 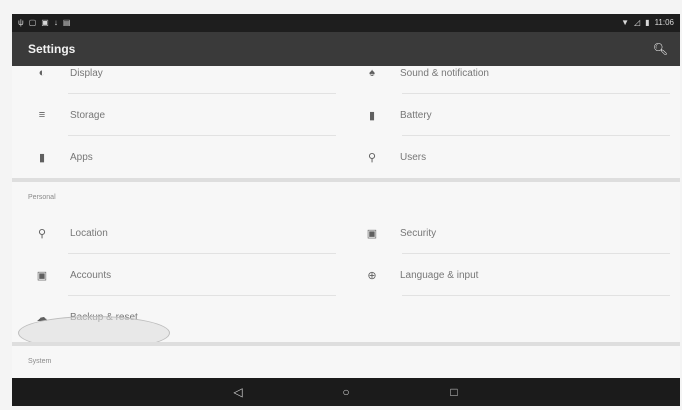 I want to click on status-time: 11:06, so click(x=664, y=22).